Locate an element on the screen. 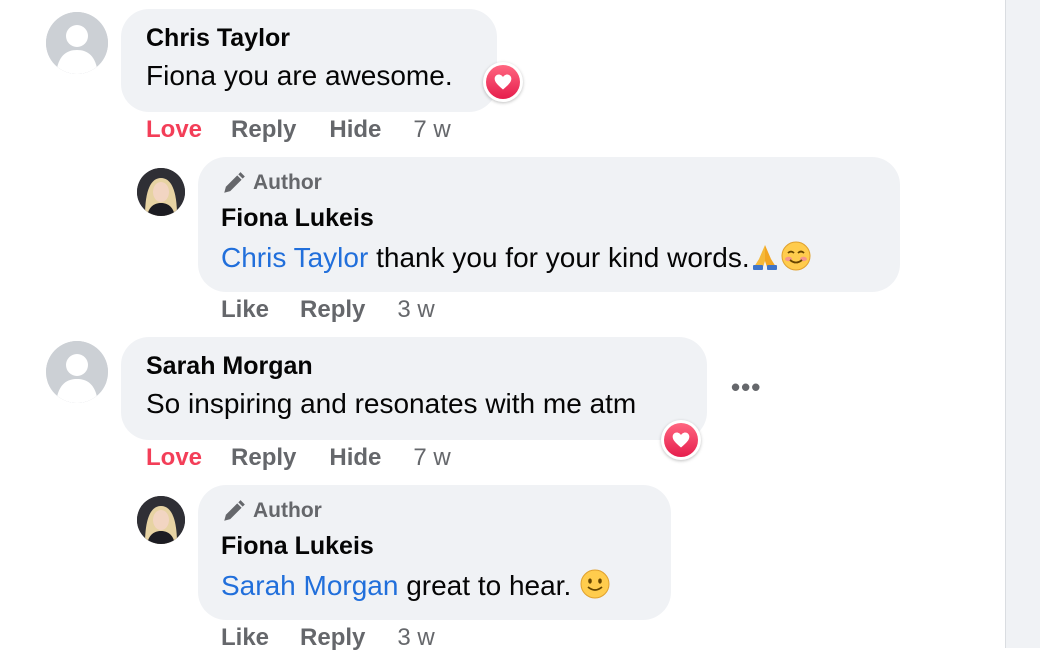  reply-actions: Like Reply 3 w is located at coordinates (328, 310).